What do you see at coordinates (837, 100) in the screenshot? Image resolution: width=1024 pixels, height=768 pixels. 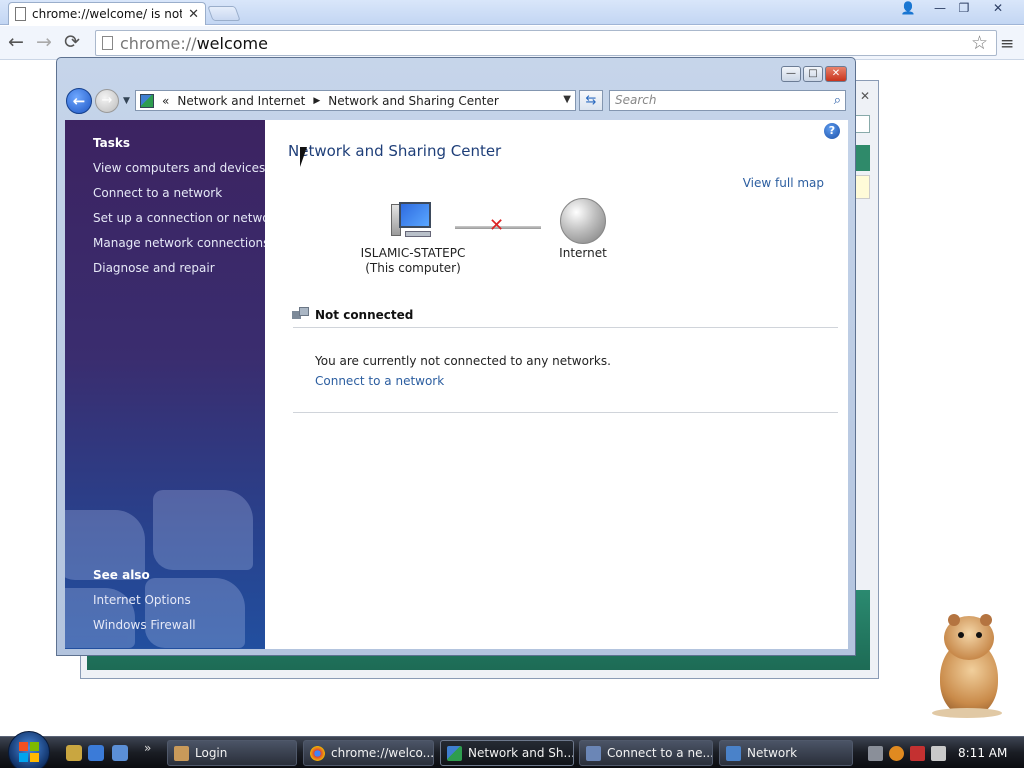 I see `search-icon: ⌕` at bounding box center [837, 100].